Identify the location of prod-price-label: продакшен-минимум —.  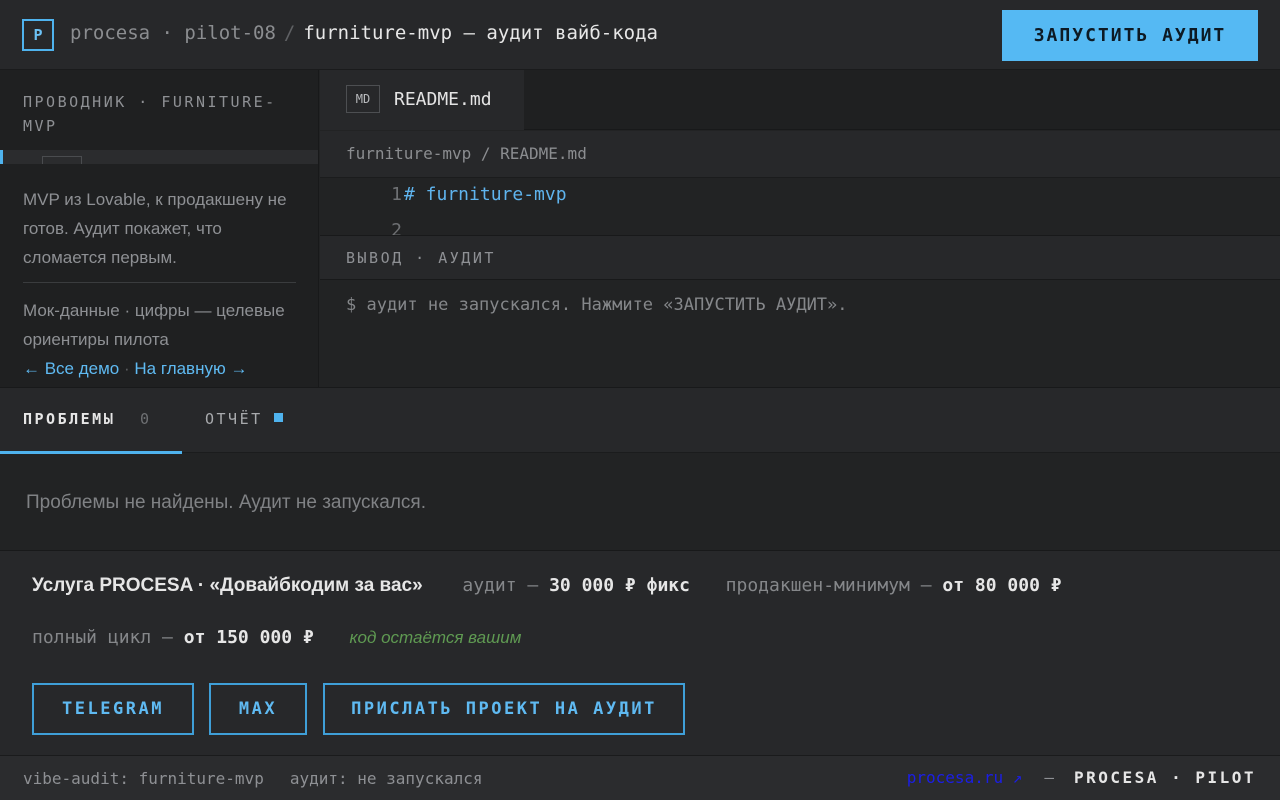
(828, 585).